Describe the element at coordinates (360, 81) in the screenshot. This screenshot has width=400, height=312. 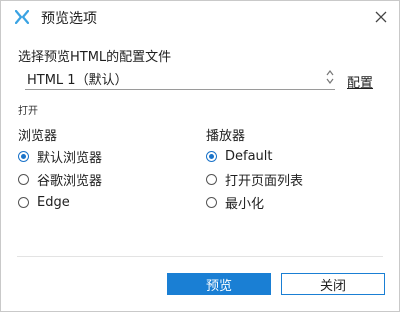
I see `config-link: 配置` at that location.